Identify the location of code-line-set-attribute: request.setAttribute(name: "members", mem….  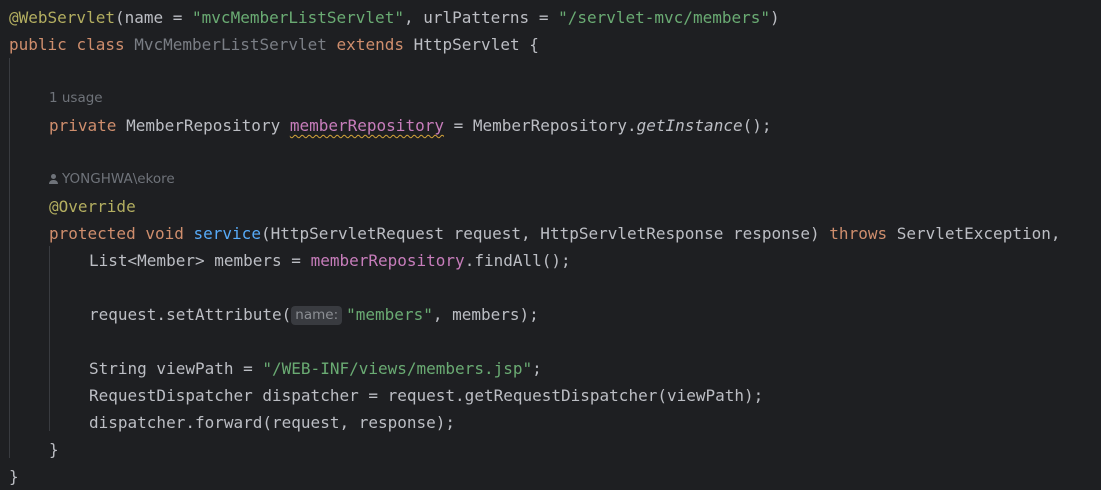
(314, 314).